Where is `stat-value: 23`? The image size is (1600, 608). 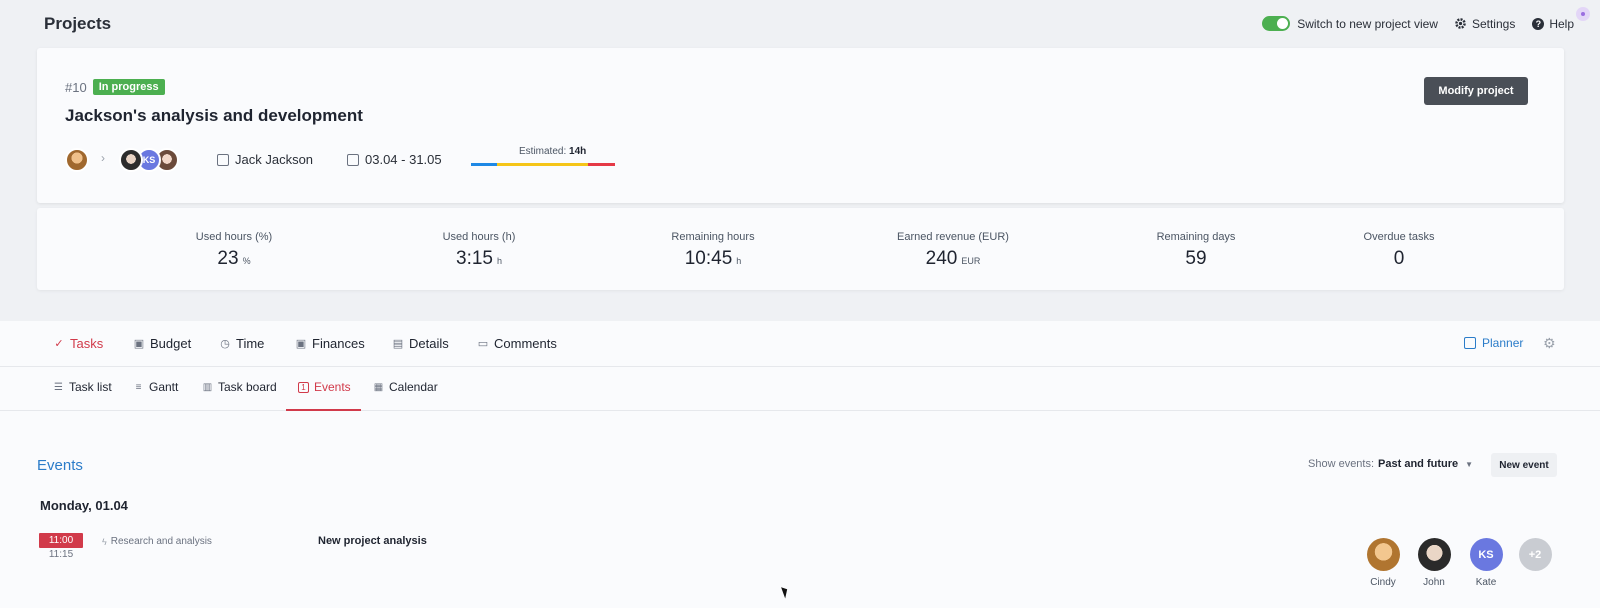
stat-value: 23 is located at coordinates (228, 258).